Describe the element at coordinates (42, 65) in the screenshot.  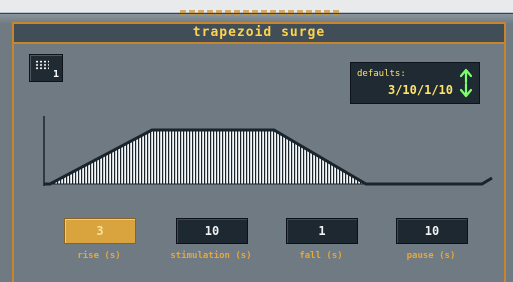
I see `keypad-icon` at that location.